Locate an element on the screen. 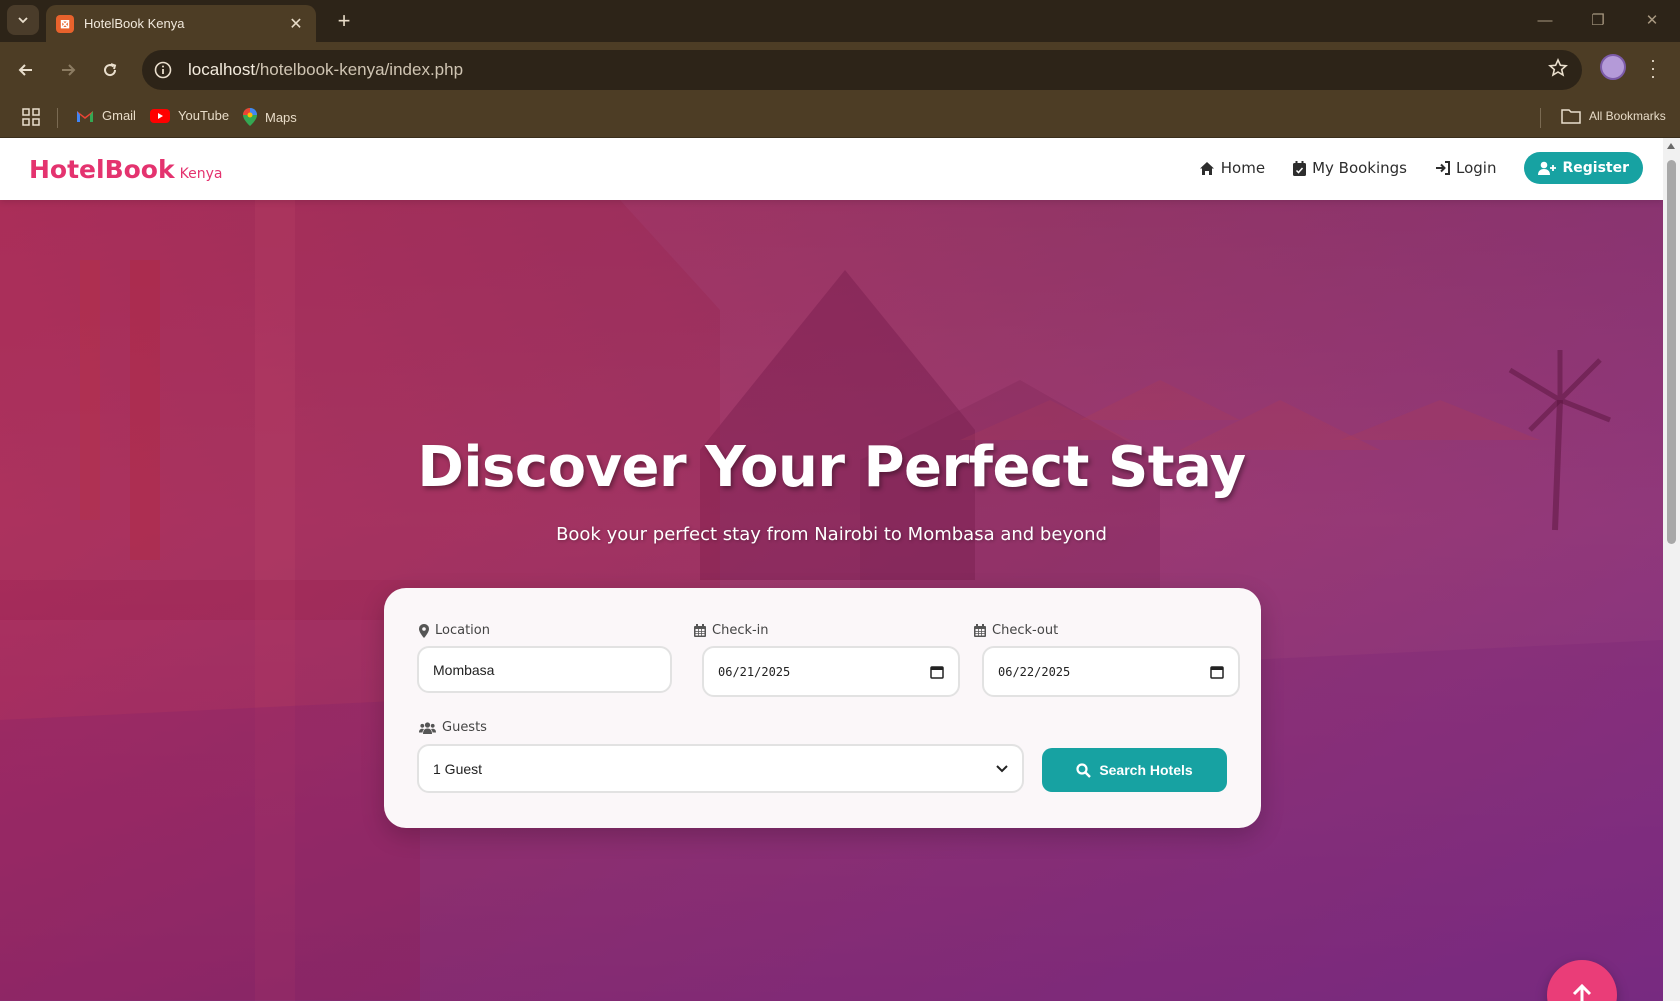 The height and width of the screenshot is (1001, 1680). checkout-label: Check-out is located at coordinates (1016, 630).